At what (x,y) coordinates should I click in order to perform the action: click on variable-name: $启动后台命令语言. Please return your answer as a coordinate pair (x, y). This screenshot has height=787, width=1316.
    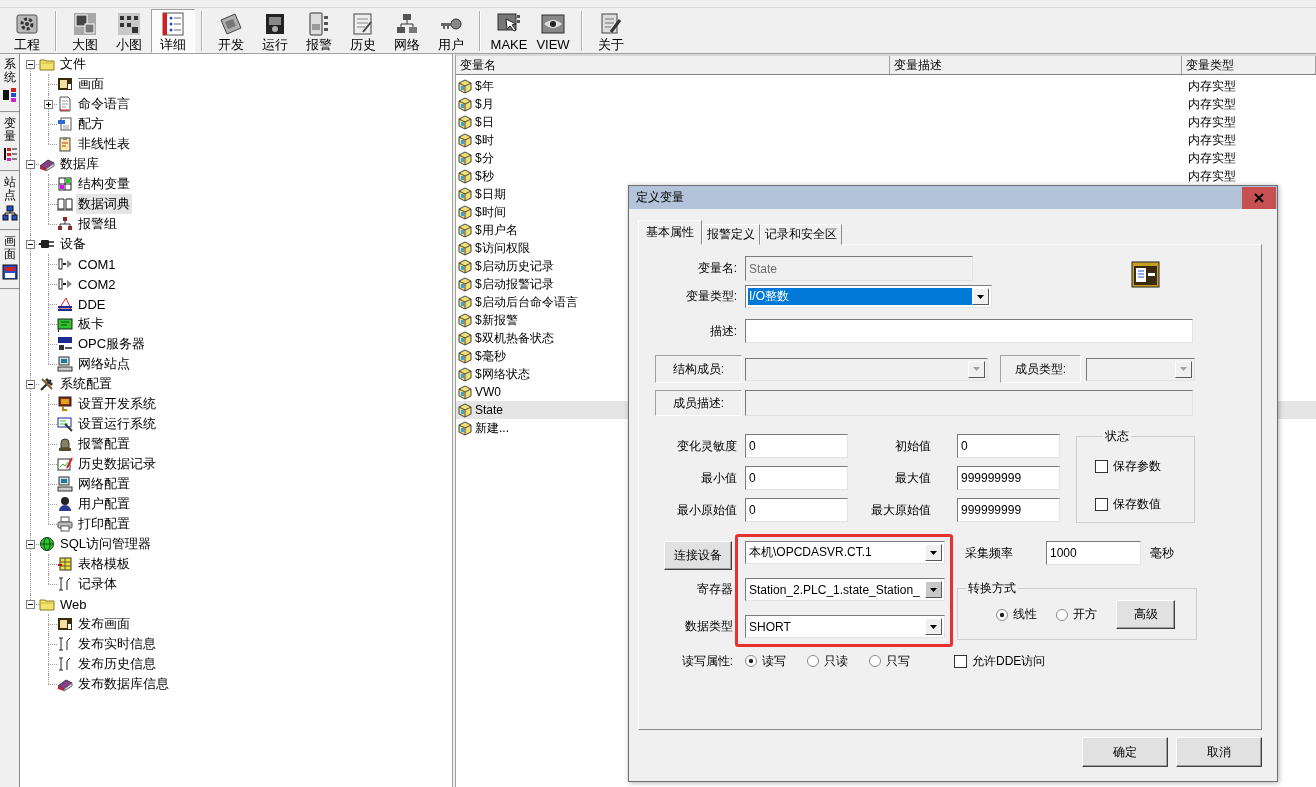
    Looking at the image, I should click on (526, 302).